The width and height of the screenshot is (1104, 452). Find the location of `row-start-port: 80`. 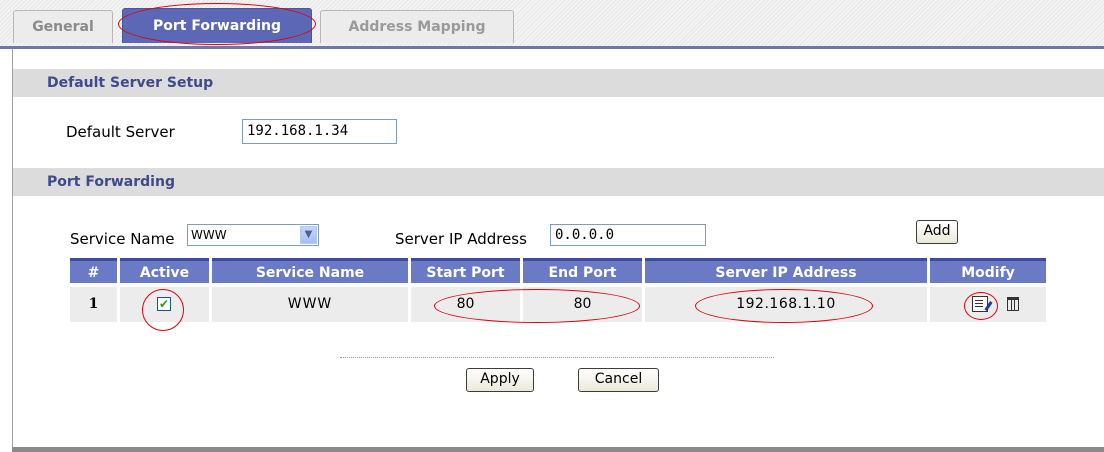

row-start-port: 80 is located at coordinates (465, 304).